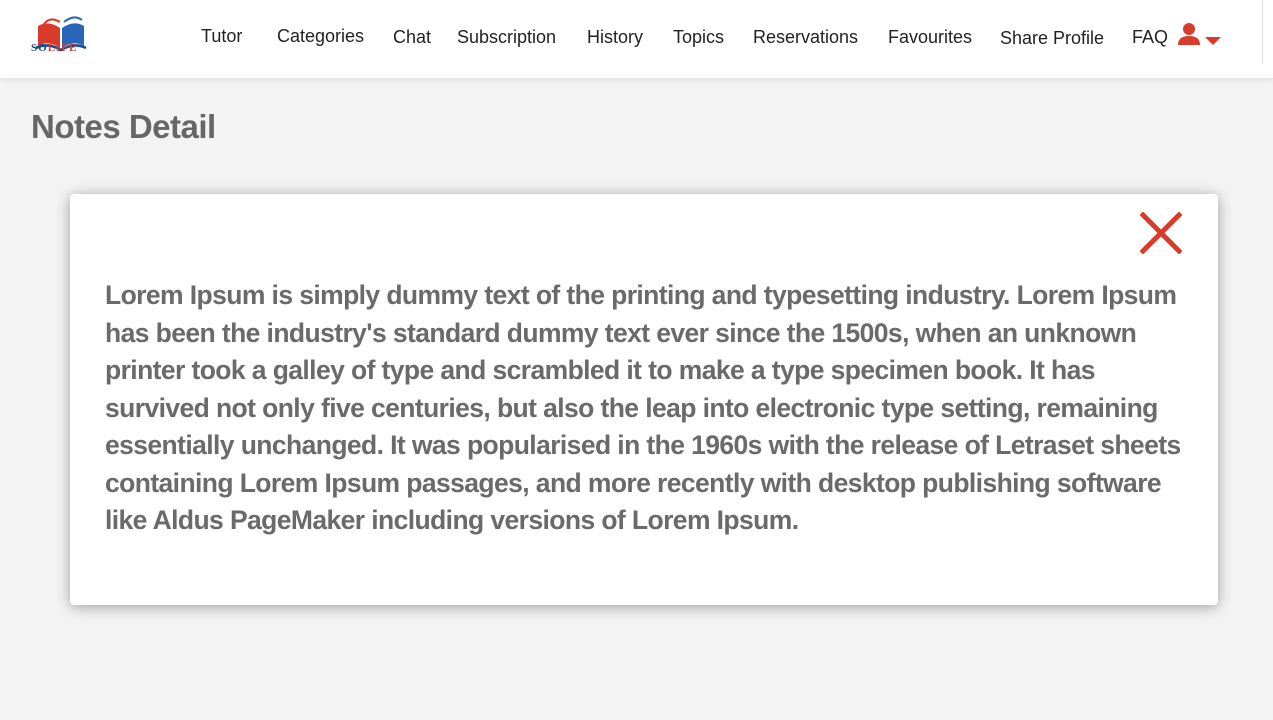 The width and height of the screenshot is (1273, 720). I want to click on nav-item-tutor: Tutor, so click(221, 36).